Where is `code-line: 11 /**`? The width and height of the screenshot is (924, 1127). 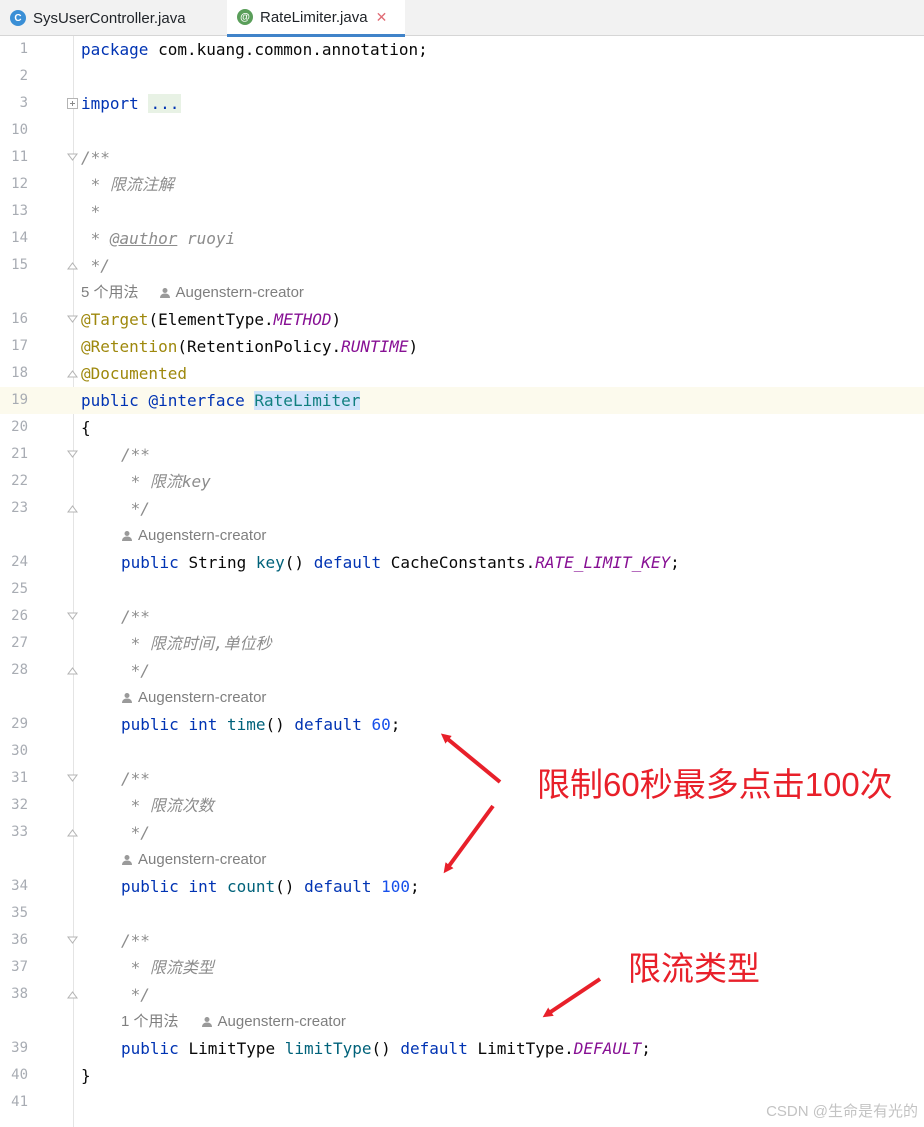 code-line: 11 /** is located at coordinates (462, 157).